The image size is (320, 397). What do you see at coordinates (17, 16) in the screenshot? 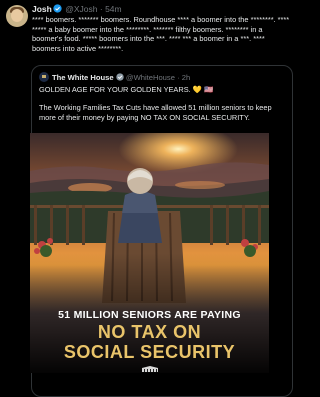
I see `author-avatar` at bounding box center [17, 16].